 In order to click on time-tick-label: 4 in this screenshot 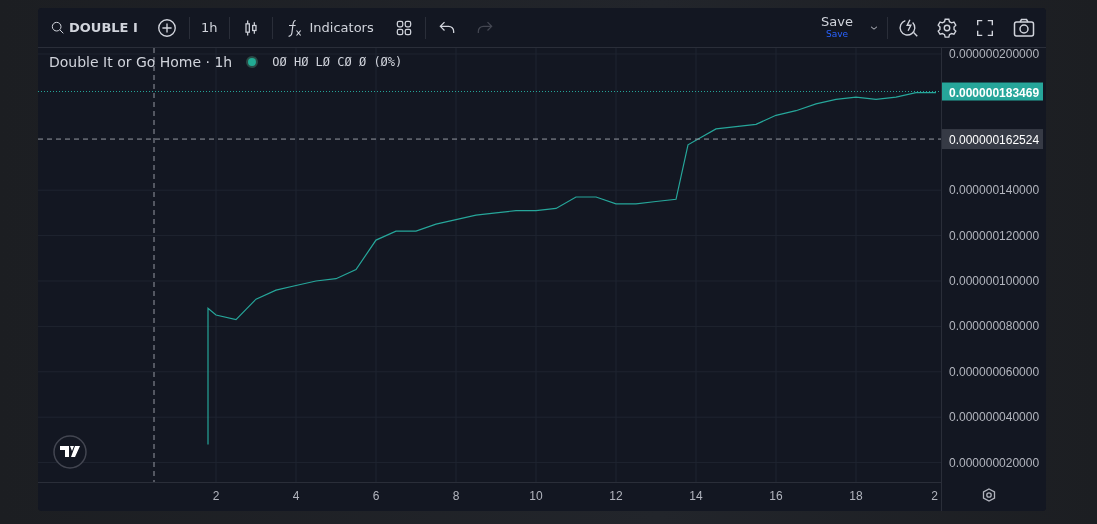, I will do `click(296, 496)`.